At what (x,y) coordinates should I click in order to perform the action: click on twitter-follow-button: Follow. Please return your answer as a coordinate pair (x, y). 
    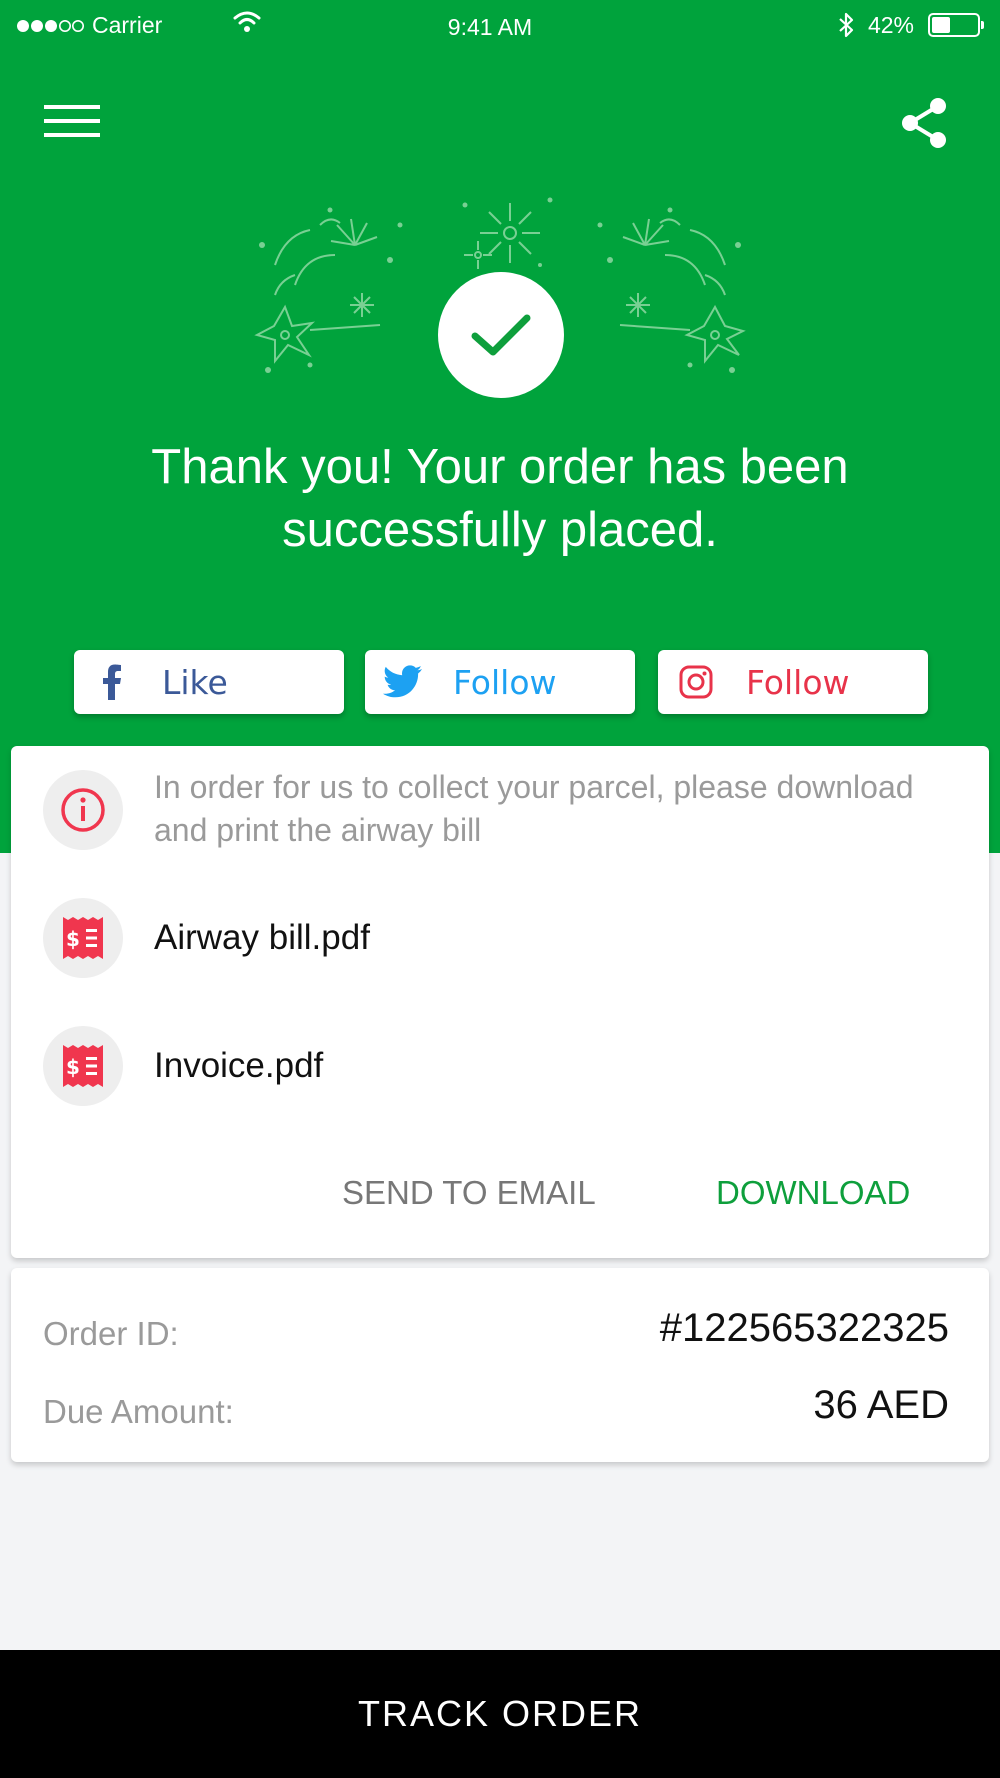
    Looking at the image, I should click on (500, 682).